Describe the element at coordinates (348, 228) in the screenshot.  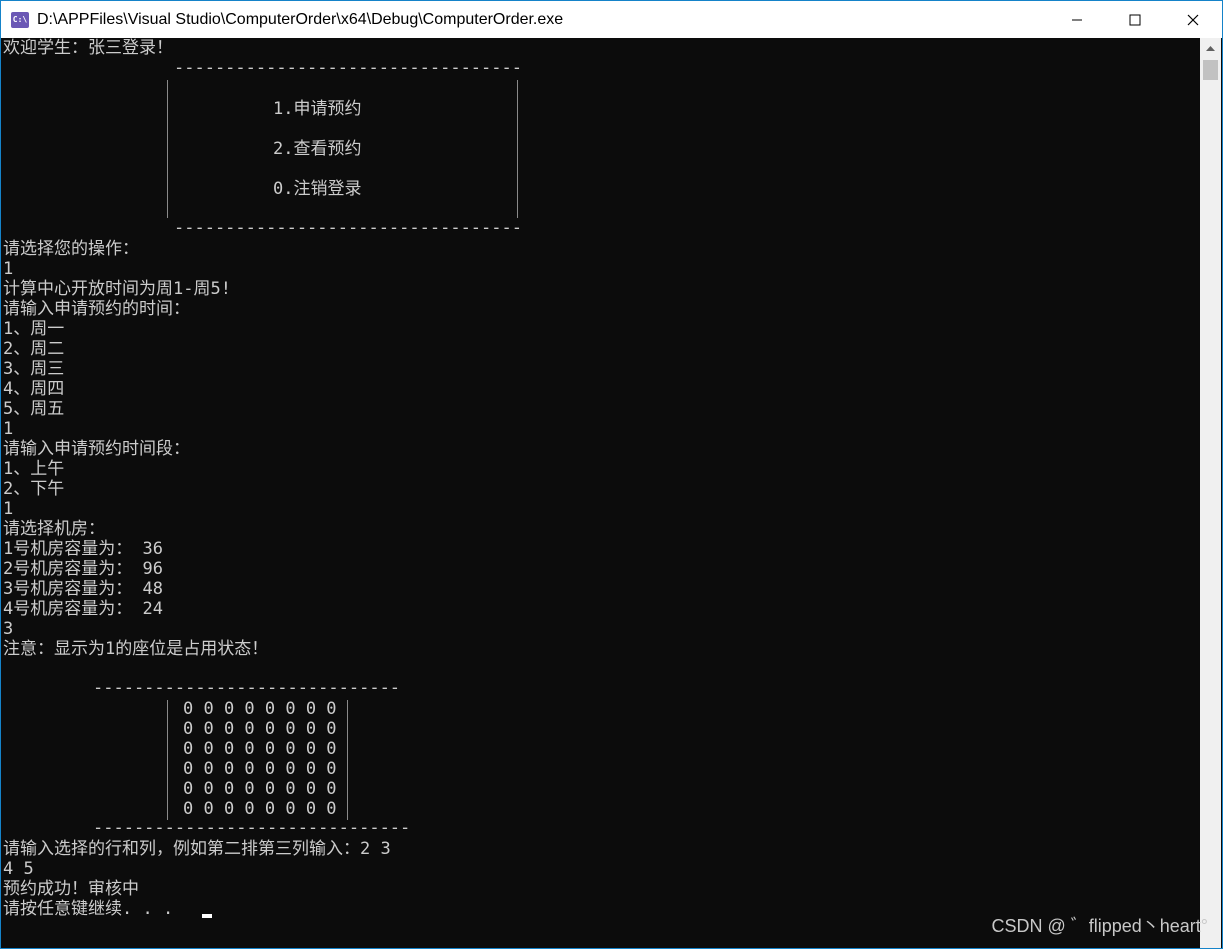
I see `menu-bottom-rule: ----------------------------------` at that location.